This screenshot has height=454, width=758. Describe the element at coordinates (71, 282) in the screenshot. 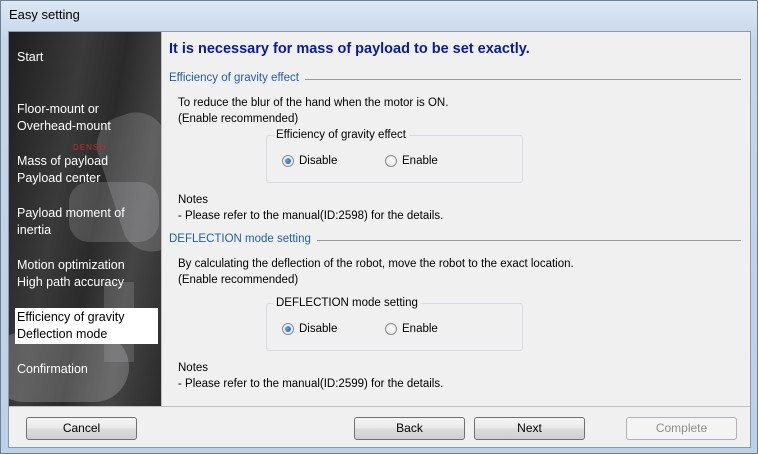

I see `step-label: High path accuracy` at that location.